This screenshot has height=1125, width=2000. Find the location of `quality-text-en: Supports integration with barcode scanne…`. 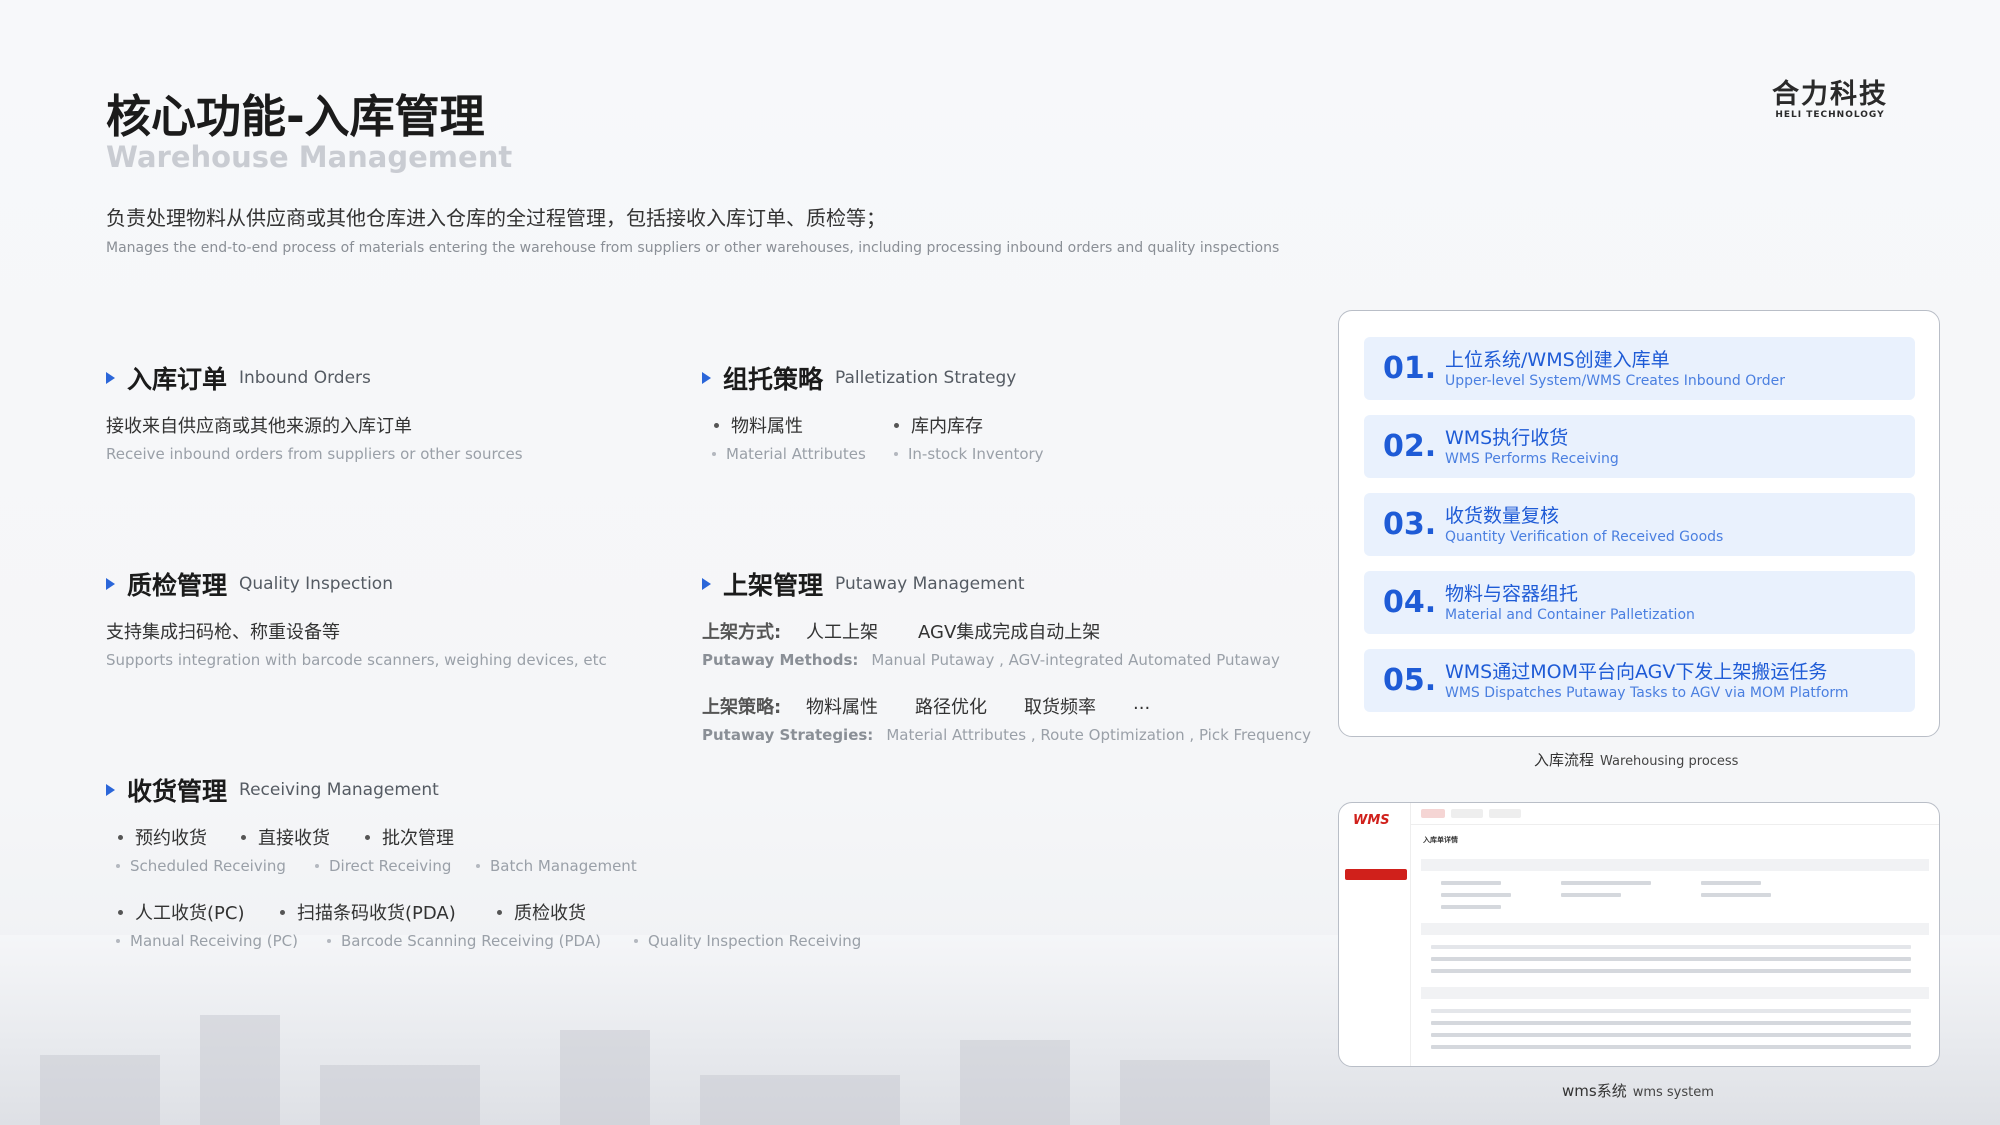

quality-text-en: Supports integration with barcode scanne… is located at coordinates (356, 660).